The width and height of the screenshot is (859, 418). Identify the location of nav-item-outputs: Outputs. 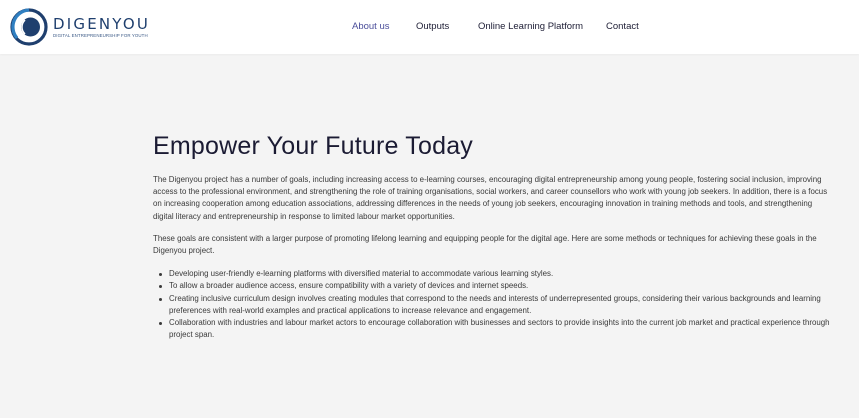
(432, 26).